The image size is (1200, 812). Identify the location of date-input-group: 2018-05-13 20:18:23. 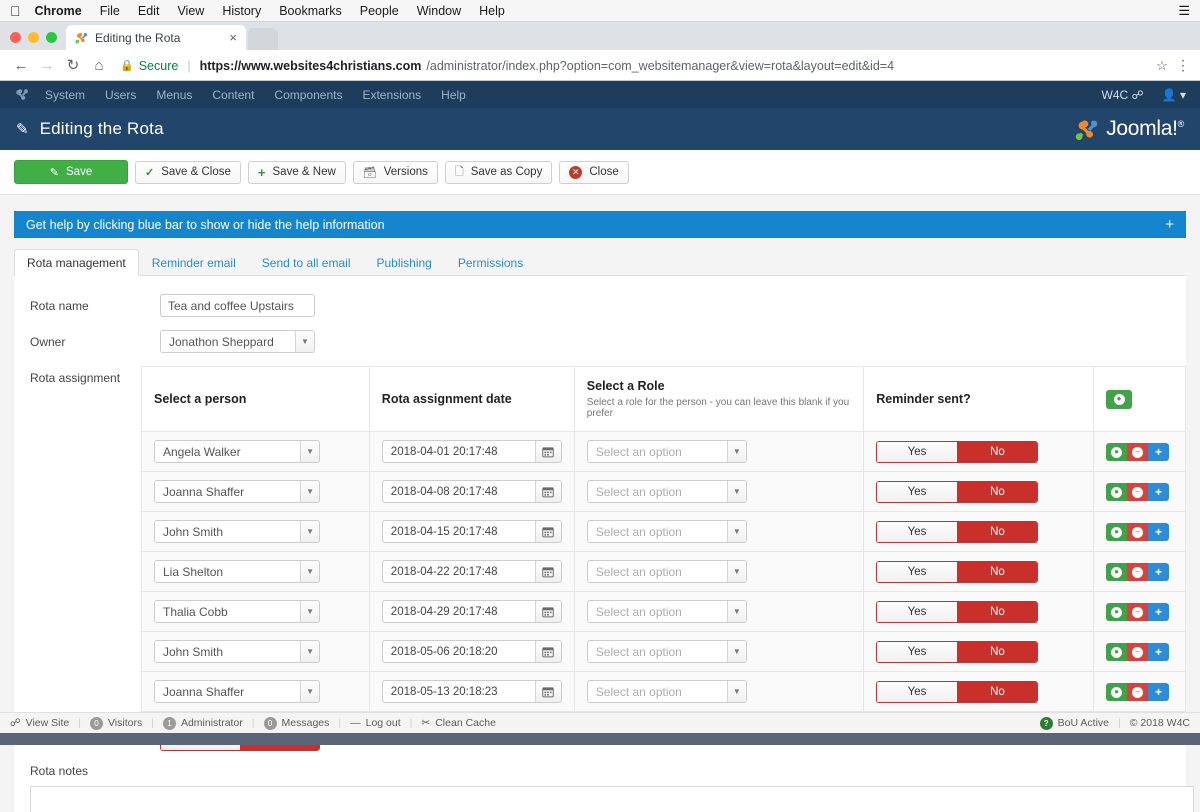
(471, 691).